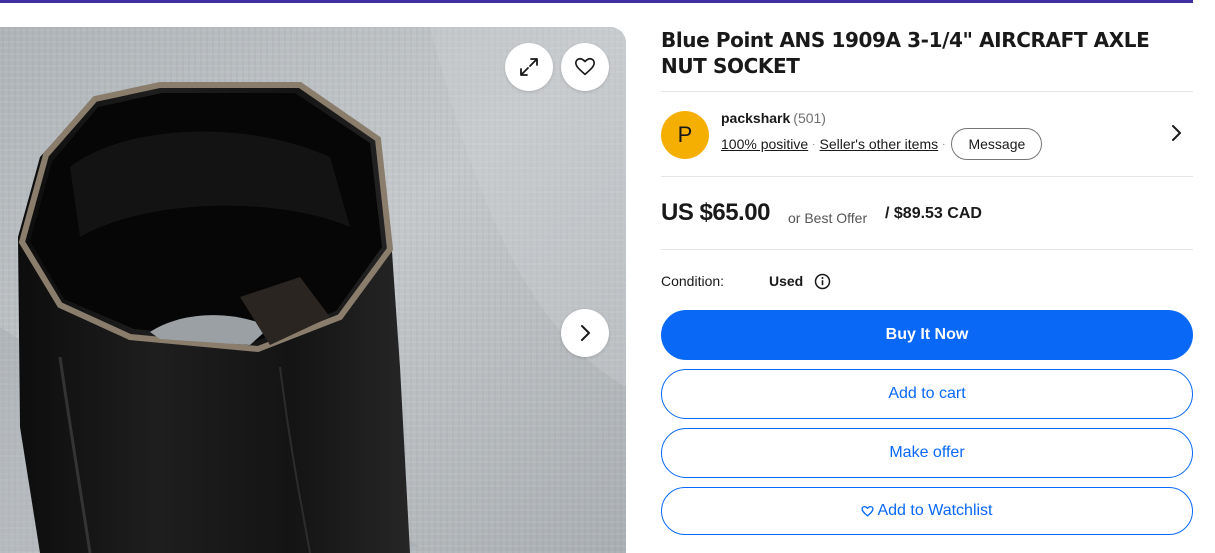  What do you see at coordinates (822, 281) in the screenshot?
I see `info-icon` at bounding box center [822, 281].